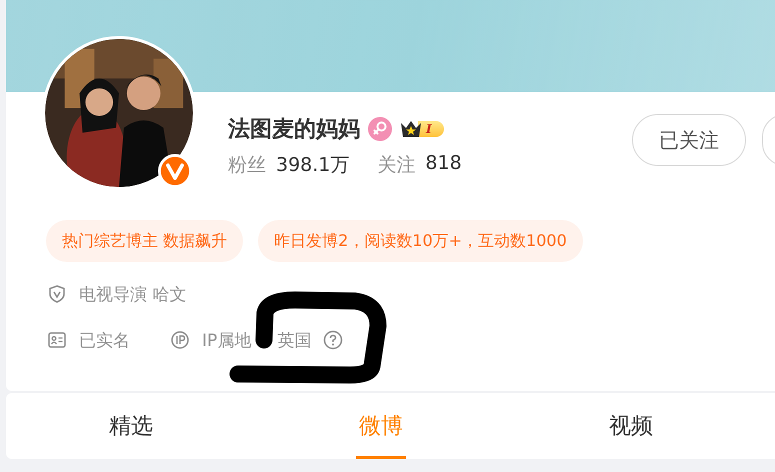 The width and height of the screenshot is (775, 472). Describe the element at coordinates (422, 129) in the screenshot. I see `member-rank-badge: I` at that location.